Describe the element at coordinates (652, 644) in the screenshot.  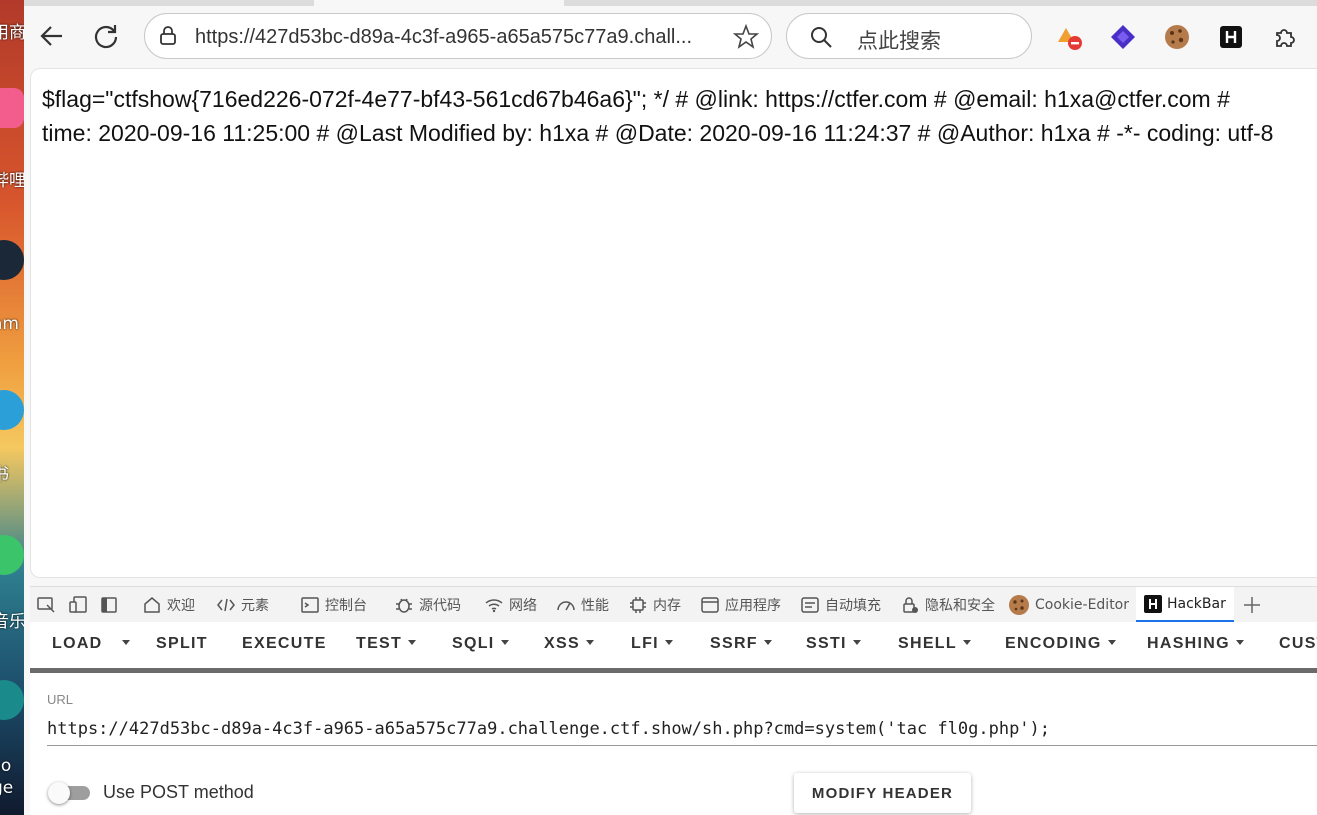
I see `lfi-menu: LFI` at that location.